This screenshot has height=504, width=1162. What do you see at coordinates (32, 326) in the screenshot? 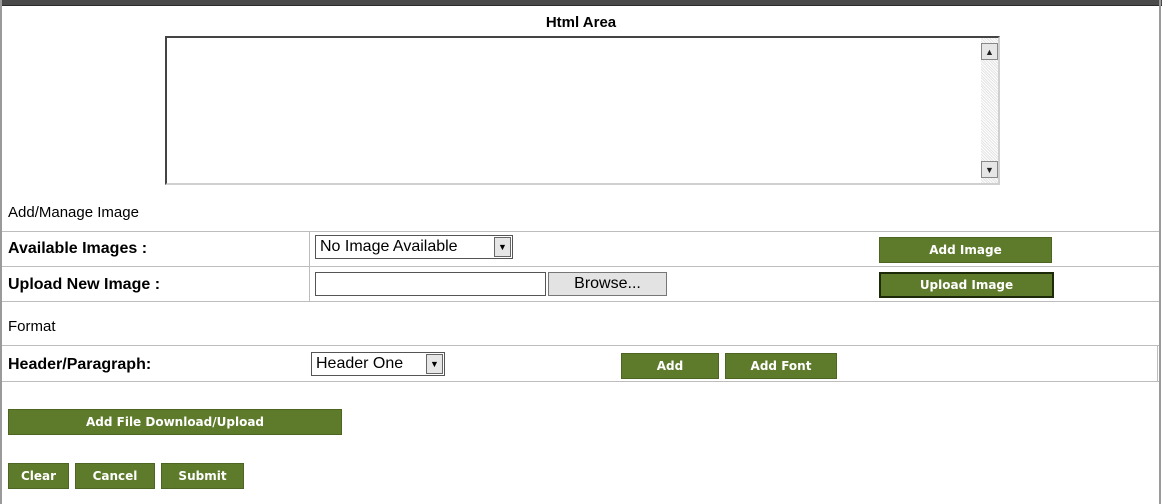
I see `format-heading: Format` at bounding box center [32, 326].